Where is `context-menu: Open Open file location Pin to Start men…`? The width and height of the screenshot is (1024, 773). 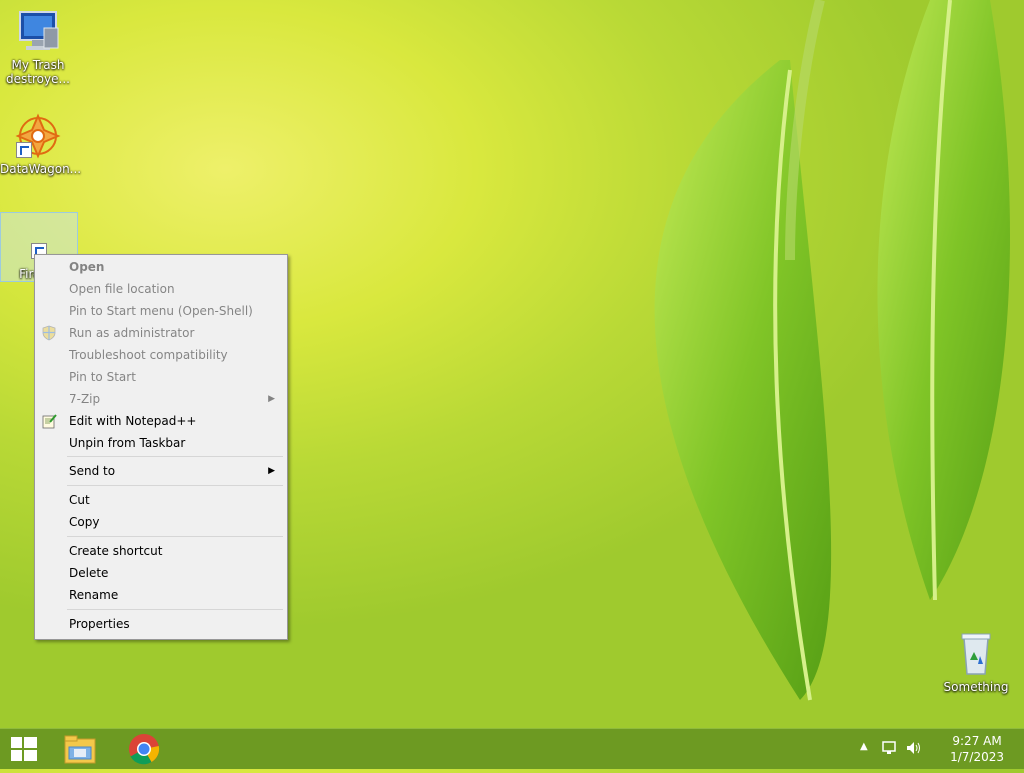 context-menu: Open Open file location Pin to Start men… is located at coordinates (161, 447).